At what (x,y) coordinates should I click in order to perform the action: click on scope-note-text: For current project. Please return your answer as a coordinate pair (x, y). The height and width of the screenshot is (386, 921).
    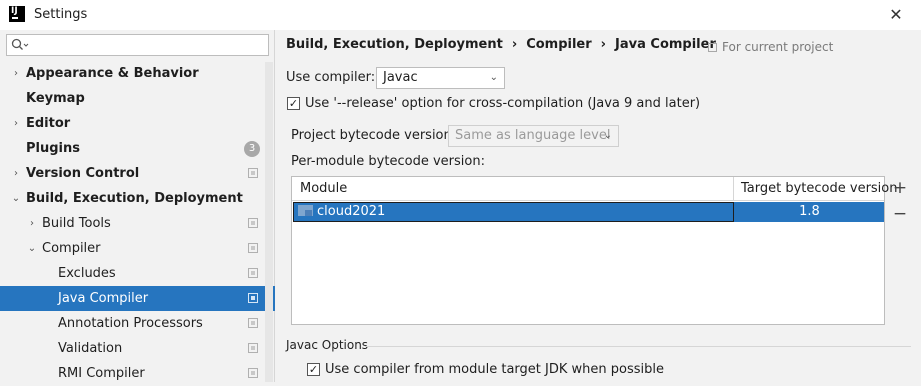
    Looking at the image, I should click on (778, 47).